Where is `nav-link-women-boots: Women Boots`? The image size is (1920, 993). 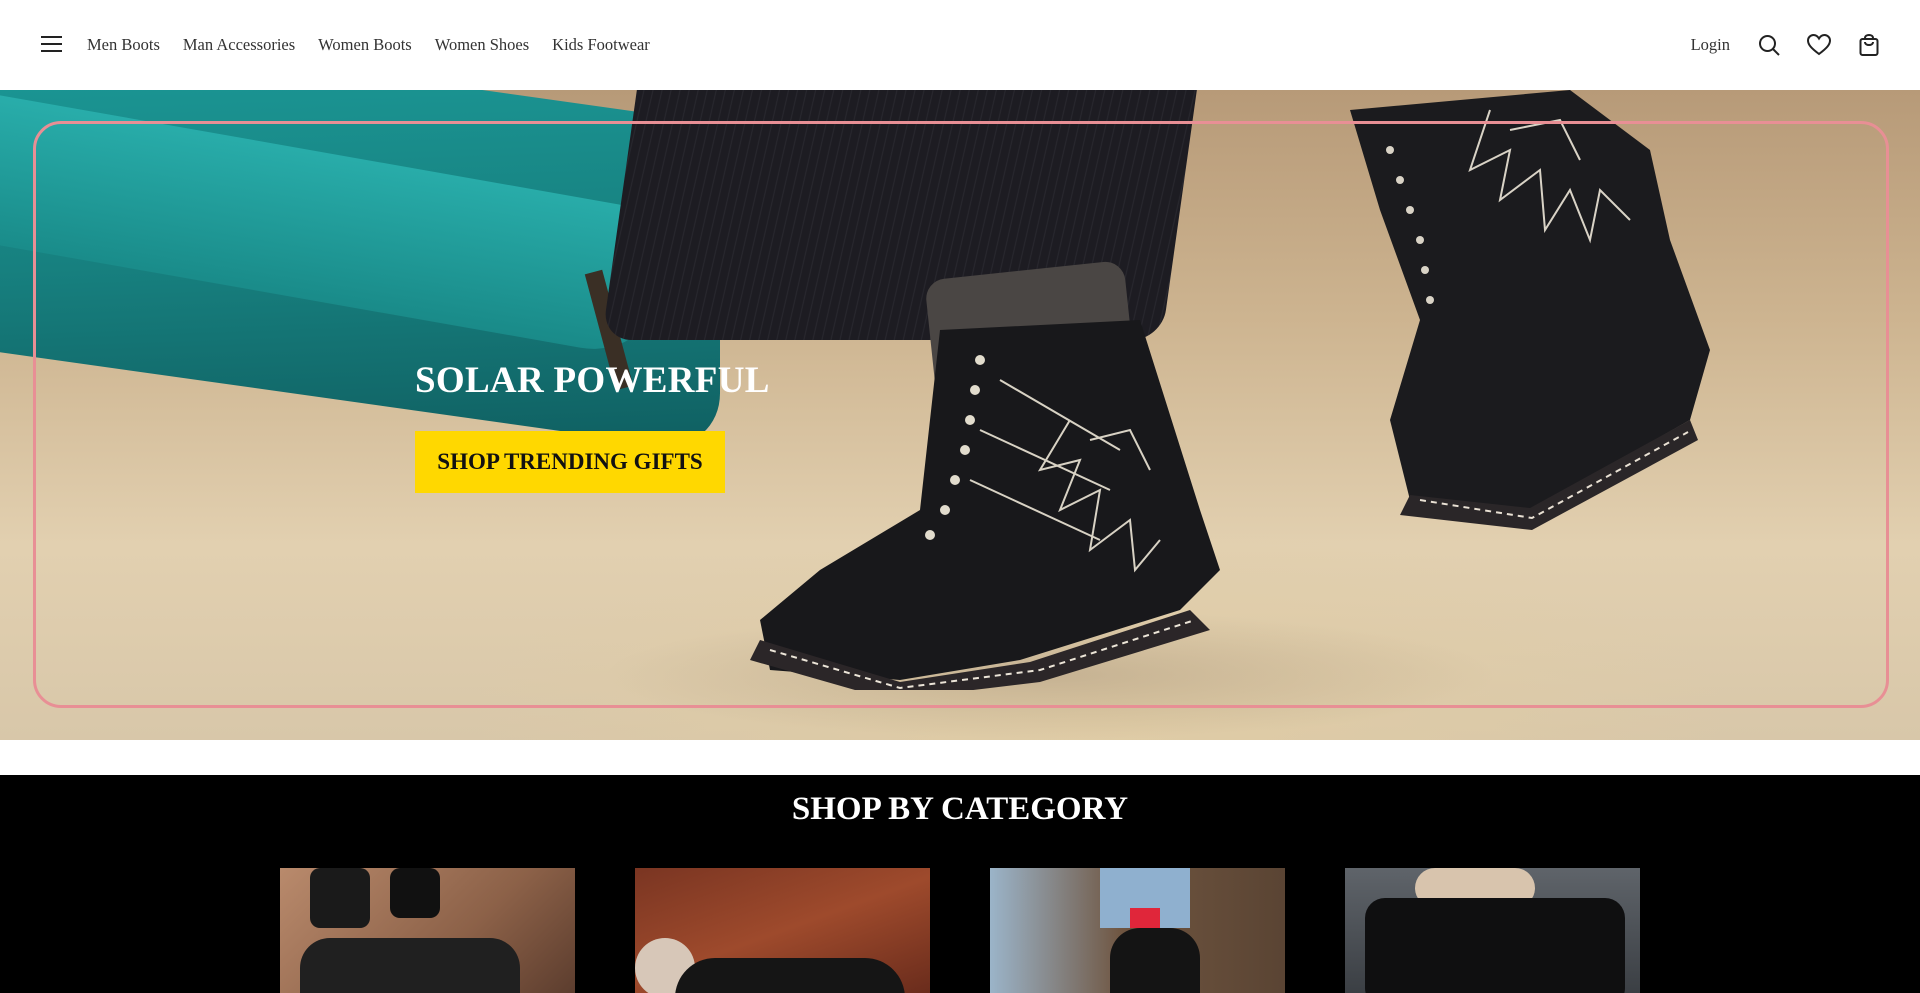 nav-link-women-boots: Women Boots is located at coordinates (365, 45).